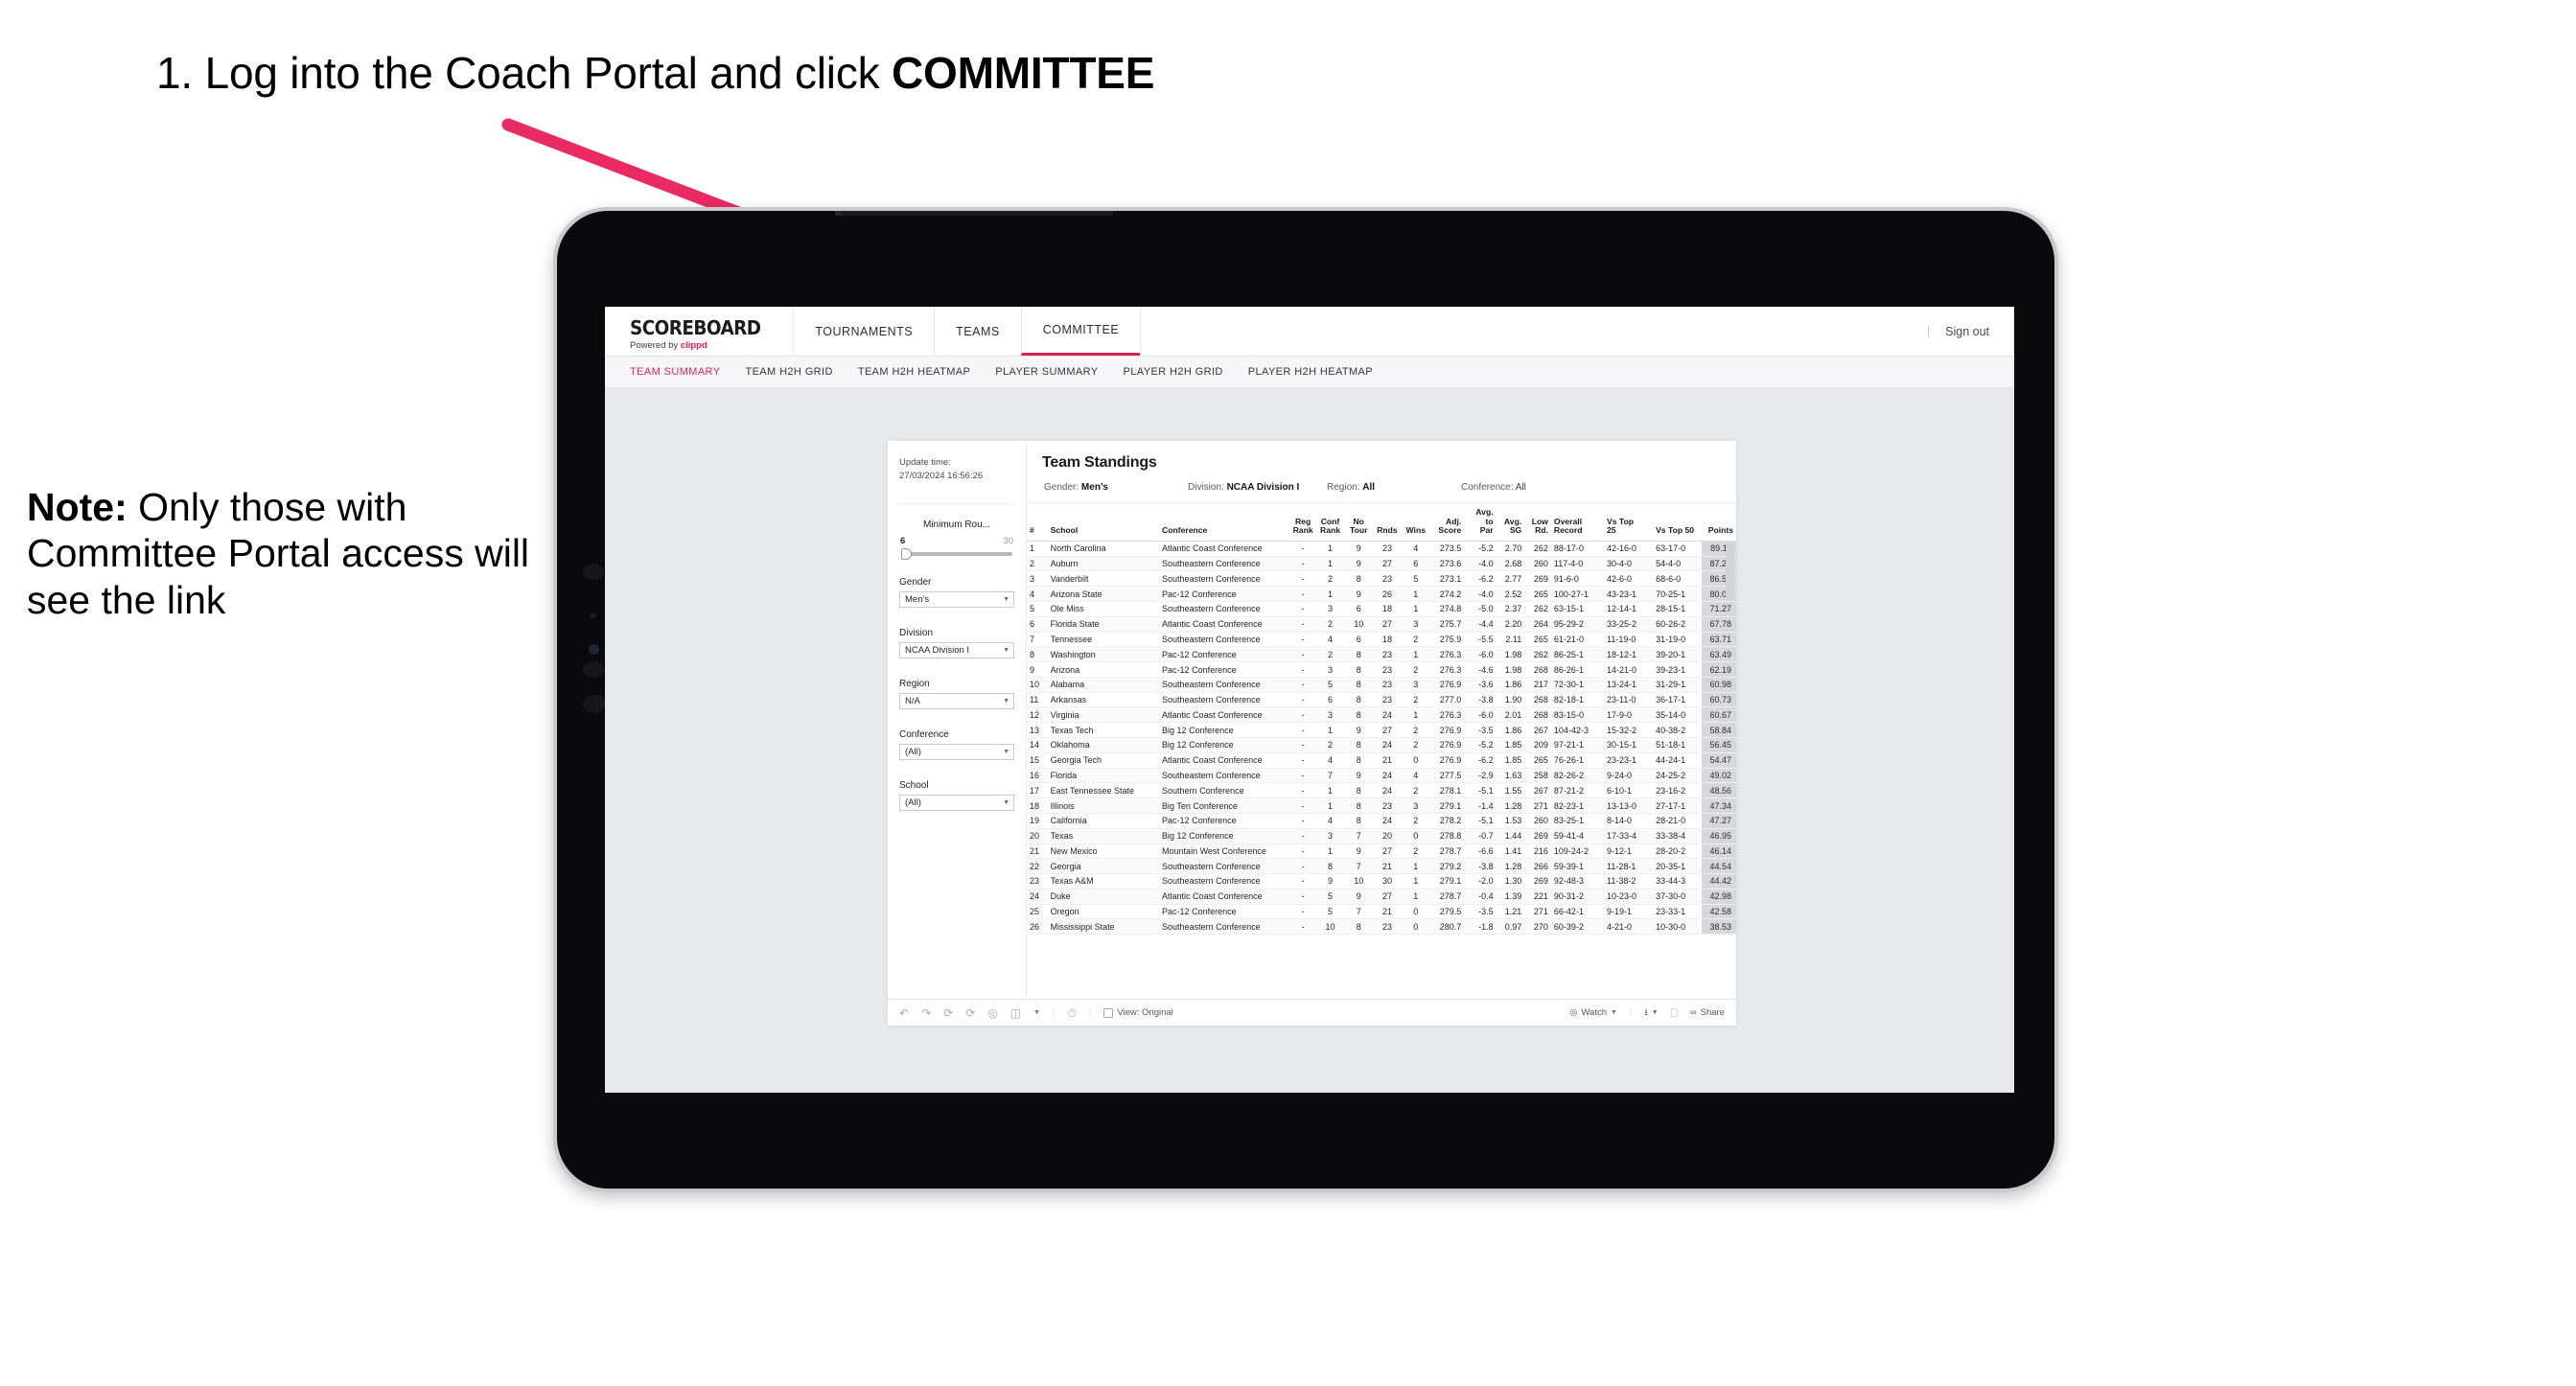 This screenshot has width=2576, height=1386. I want to click on tab-player-summary: PLAYER SUMMARY, so click(1046, 372).